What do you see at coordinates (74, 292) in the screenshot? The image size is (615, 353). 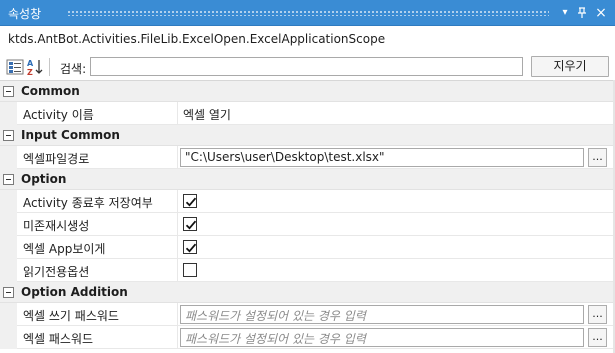 I see `category-label: Option Addition` at bounding box center [74, 292].